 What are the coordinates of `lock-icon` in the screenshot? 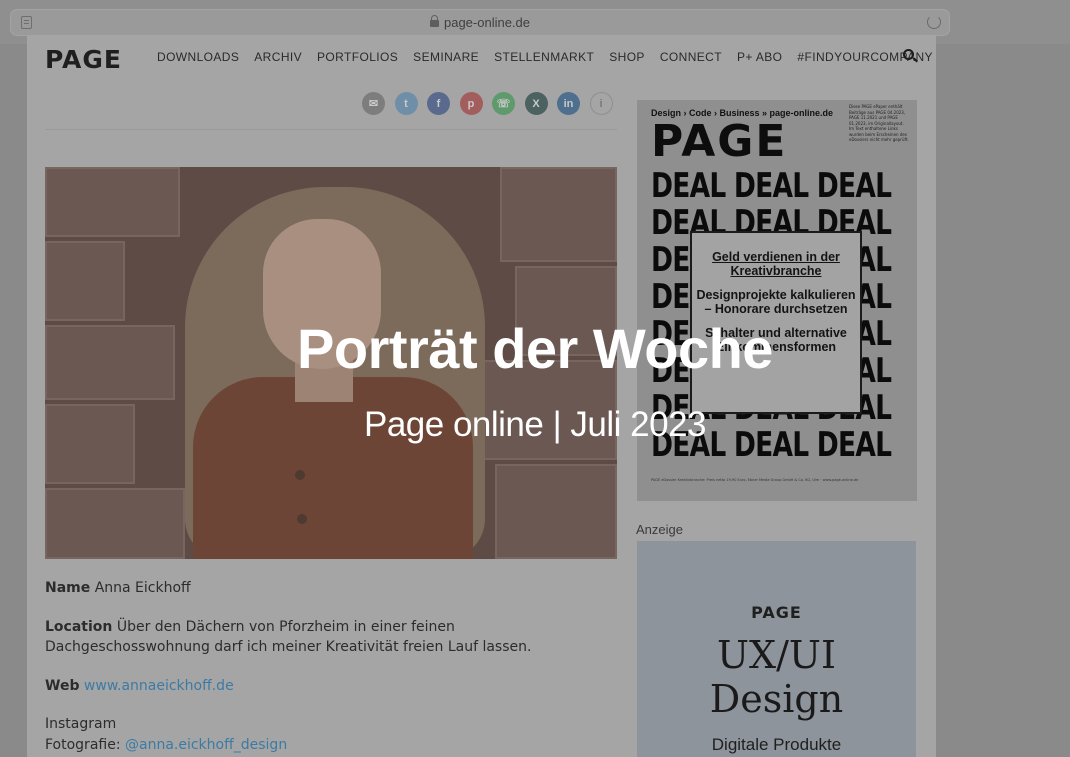 It's located at (434, 21).